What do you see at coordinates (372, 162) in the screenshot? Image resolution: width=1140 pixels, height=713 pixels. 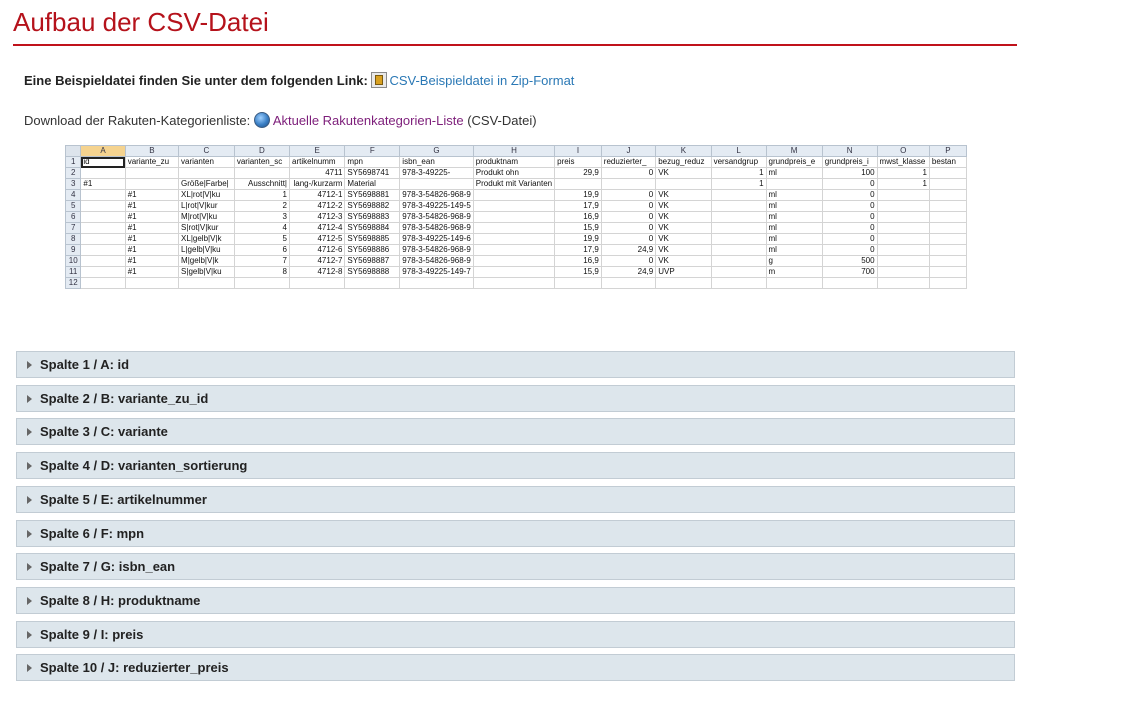 I see `table-cell: mpn` at bounding box center [372, 162].